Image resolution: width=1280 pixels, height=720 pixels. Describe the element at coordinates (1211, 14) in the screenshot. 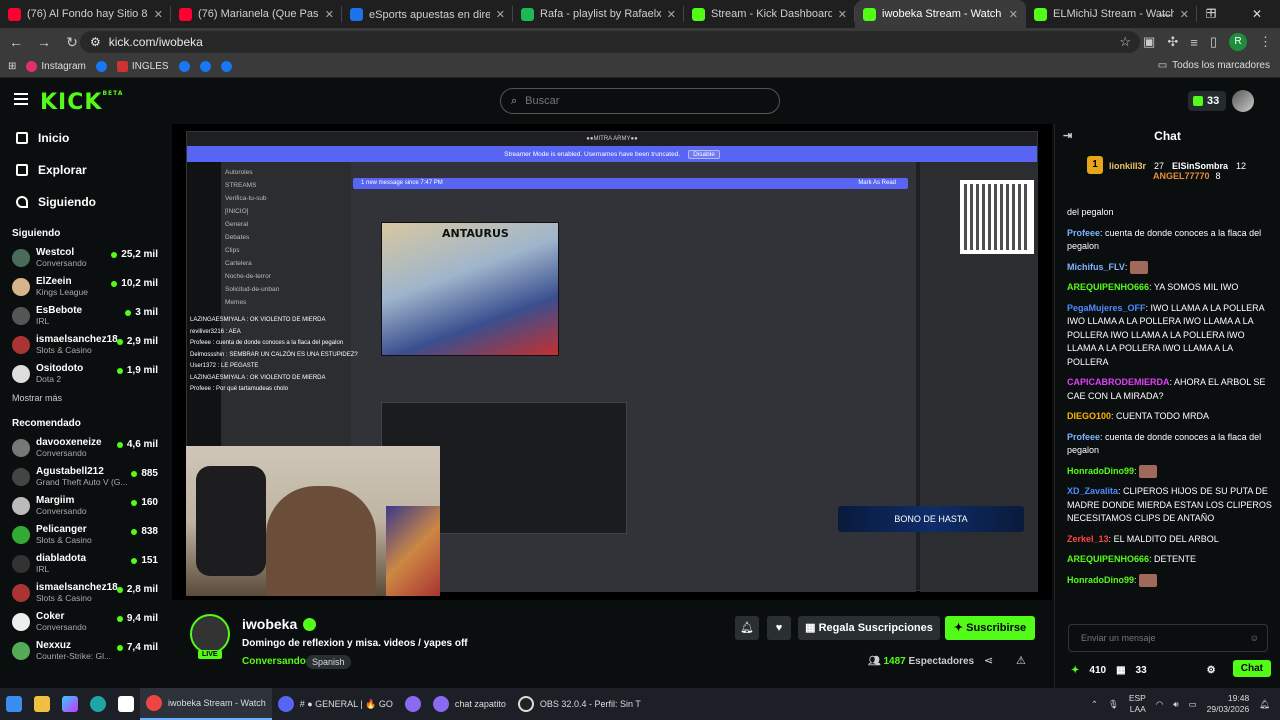

I see `maximize-icon: ❐` at that location.